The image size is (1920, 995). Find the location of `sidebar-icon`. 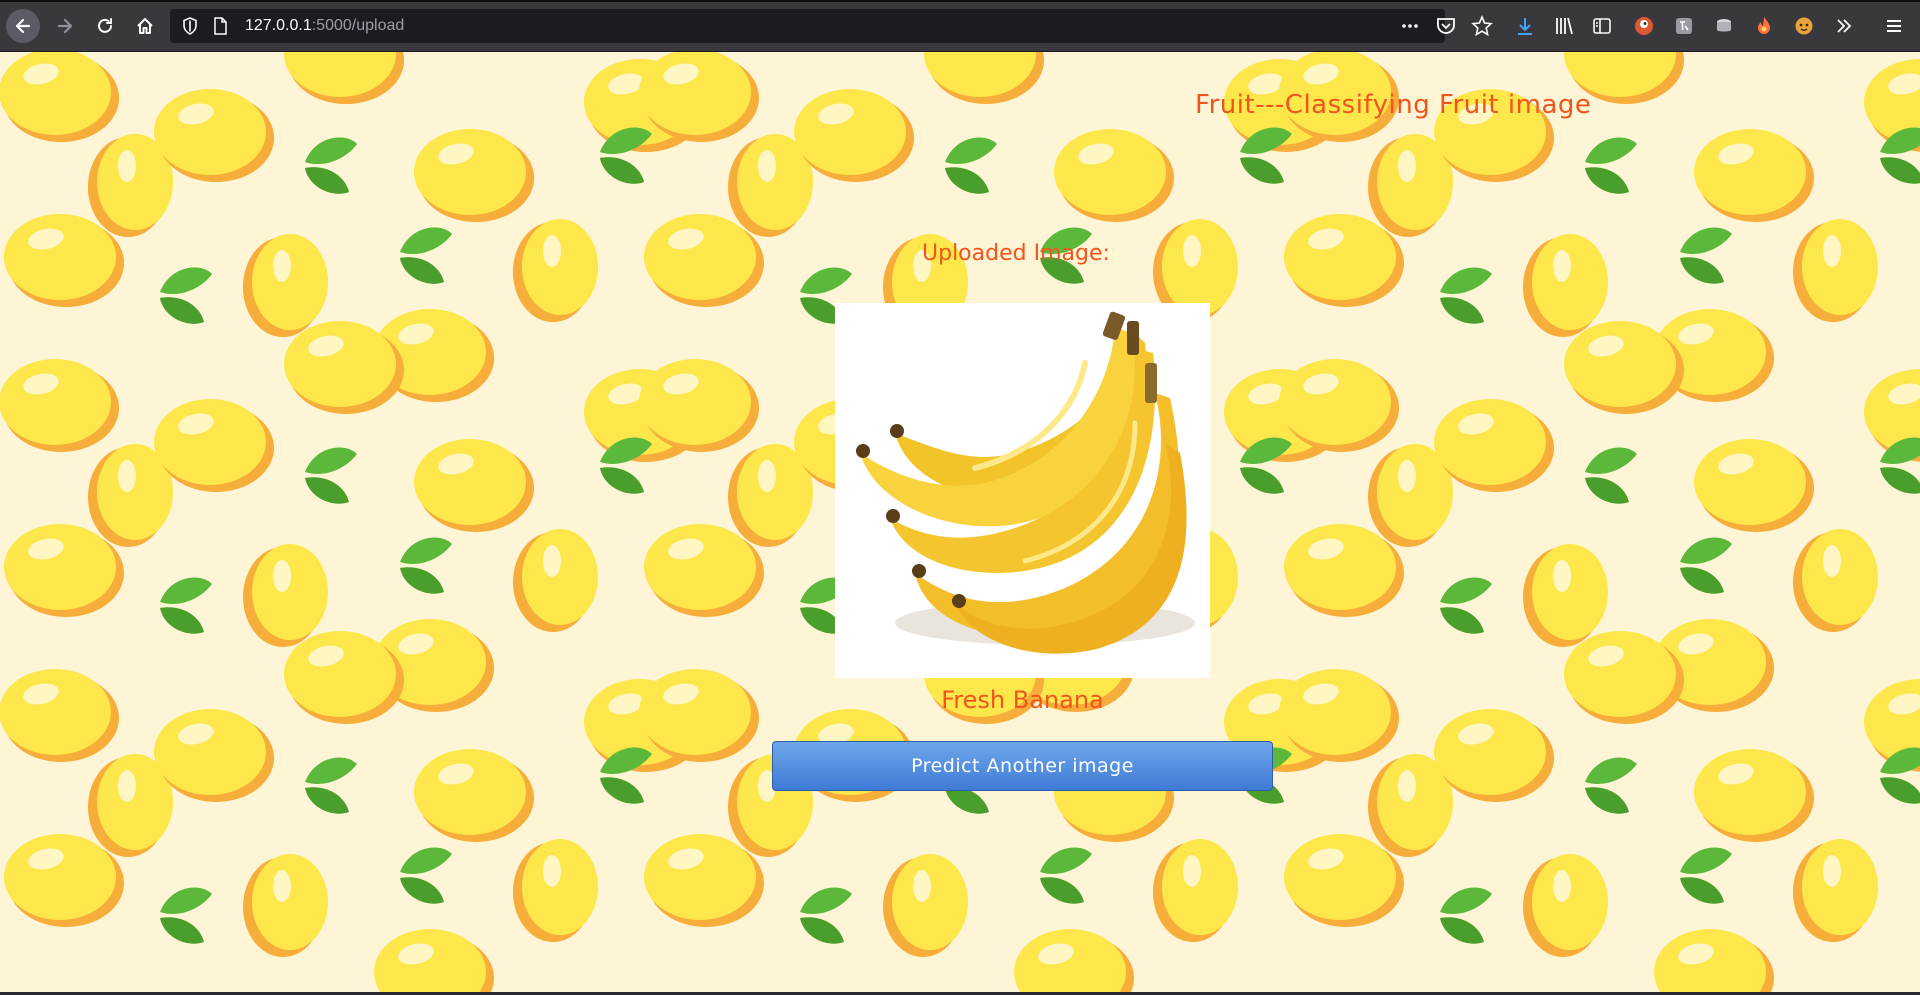

sidebar-icon is located at coordinates (1602, 26).